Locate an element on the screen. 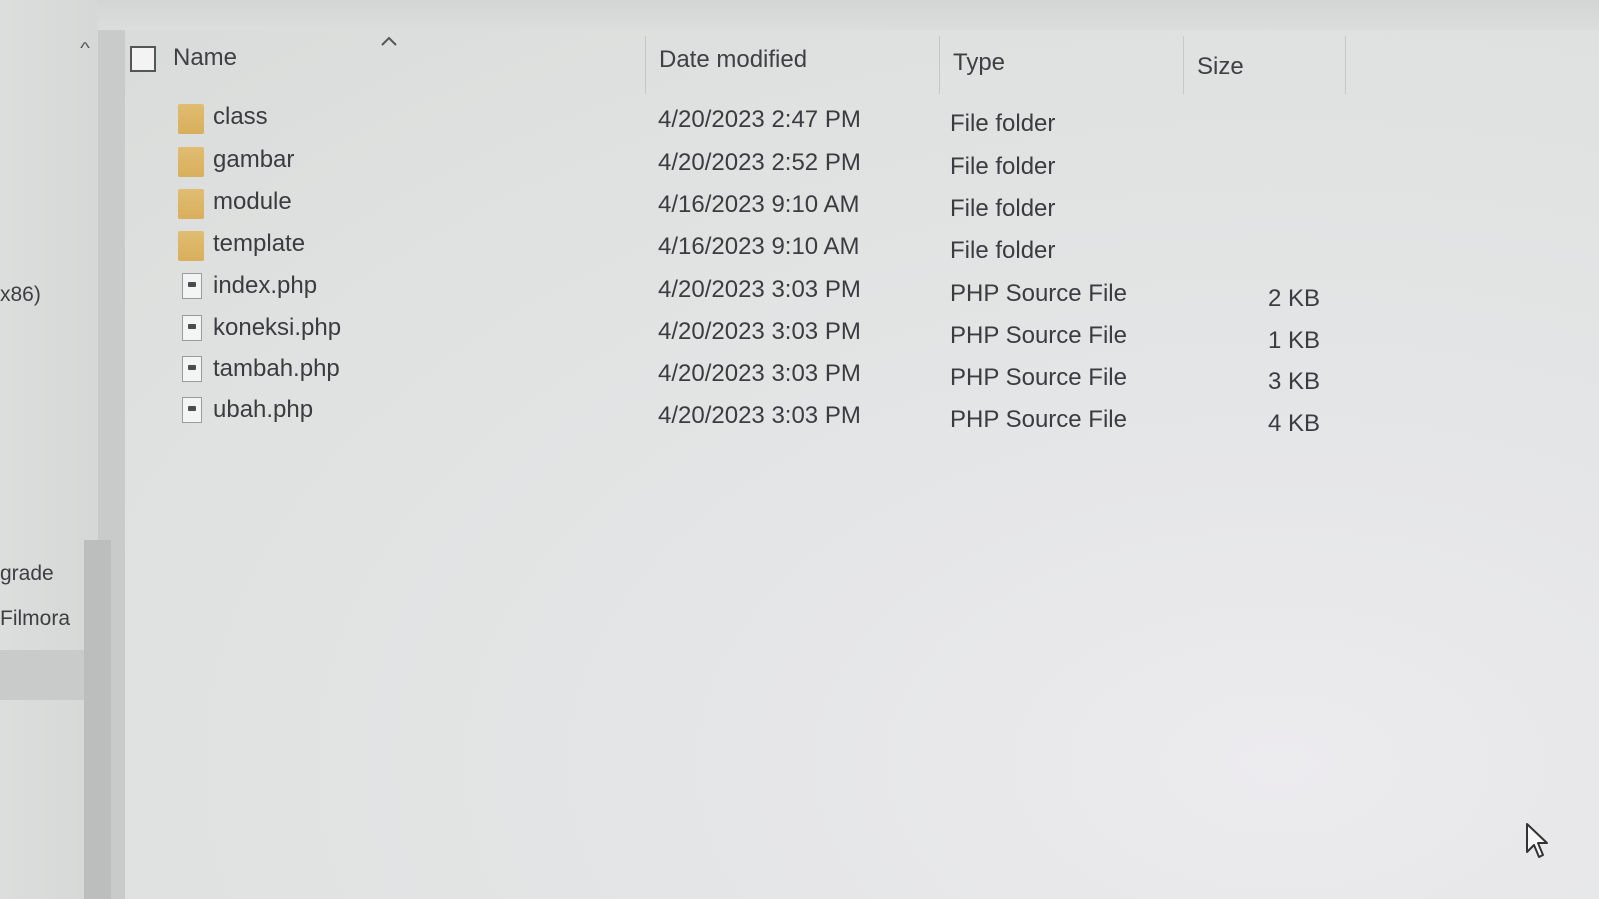 The width and height of the screenshot is (1599, 899). file-name: class is located at coordinates (240, 116).